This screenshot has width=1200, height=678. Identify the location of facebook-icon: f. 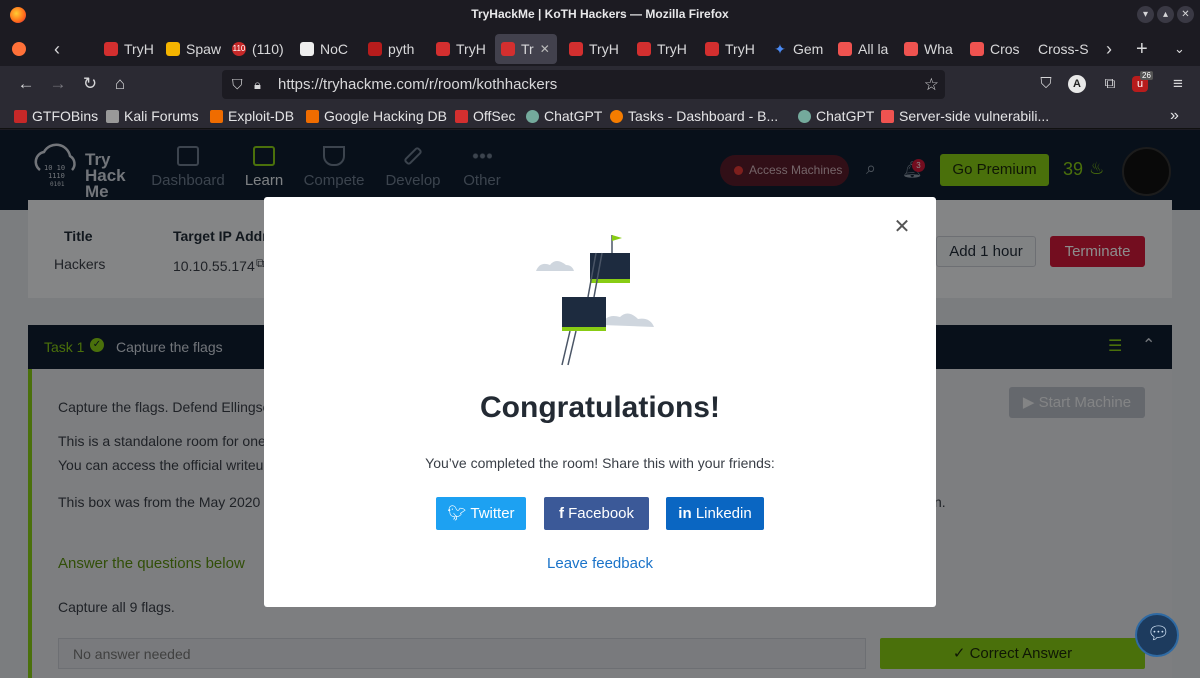
(561, 513).